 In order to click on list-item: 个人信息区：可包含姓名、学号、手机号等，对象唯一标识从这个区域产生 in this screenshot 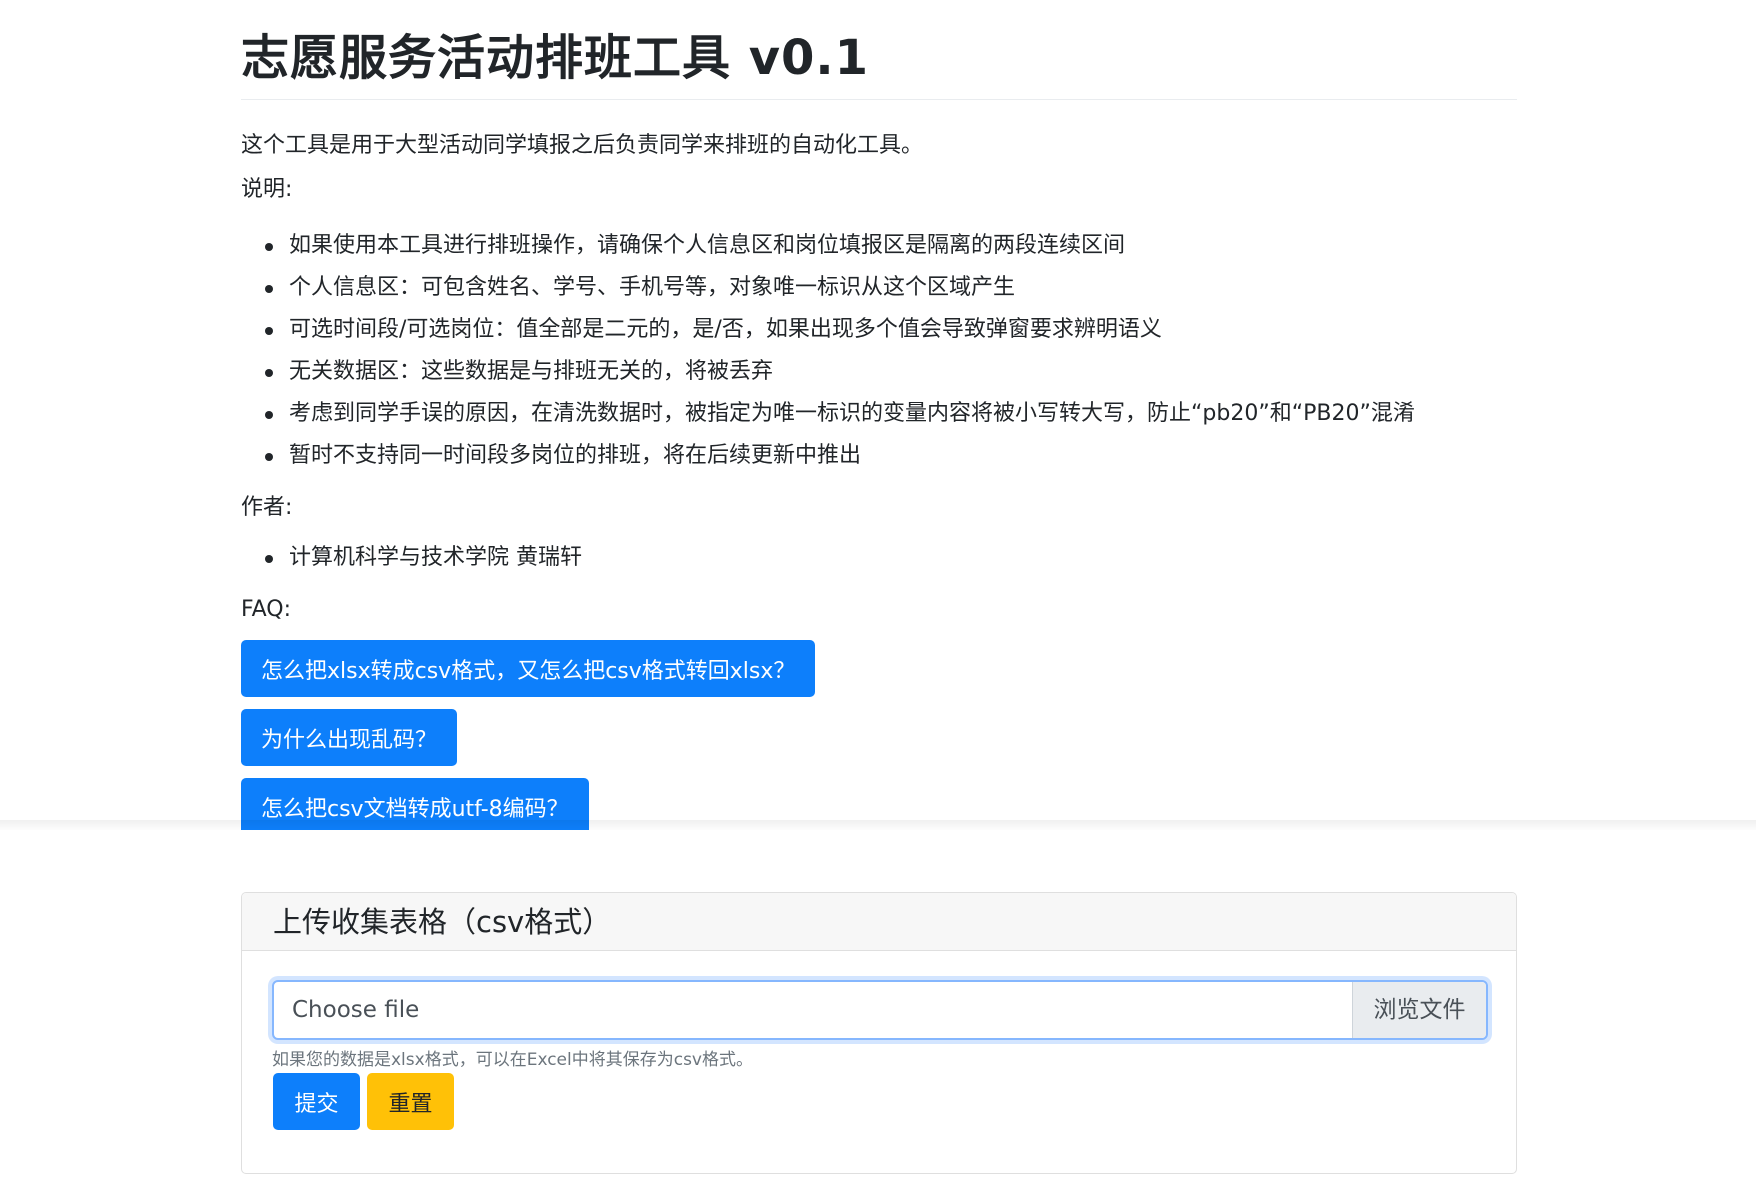, I will do `click(828, 288)`.